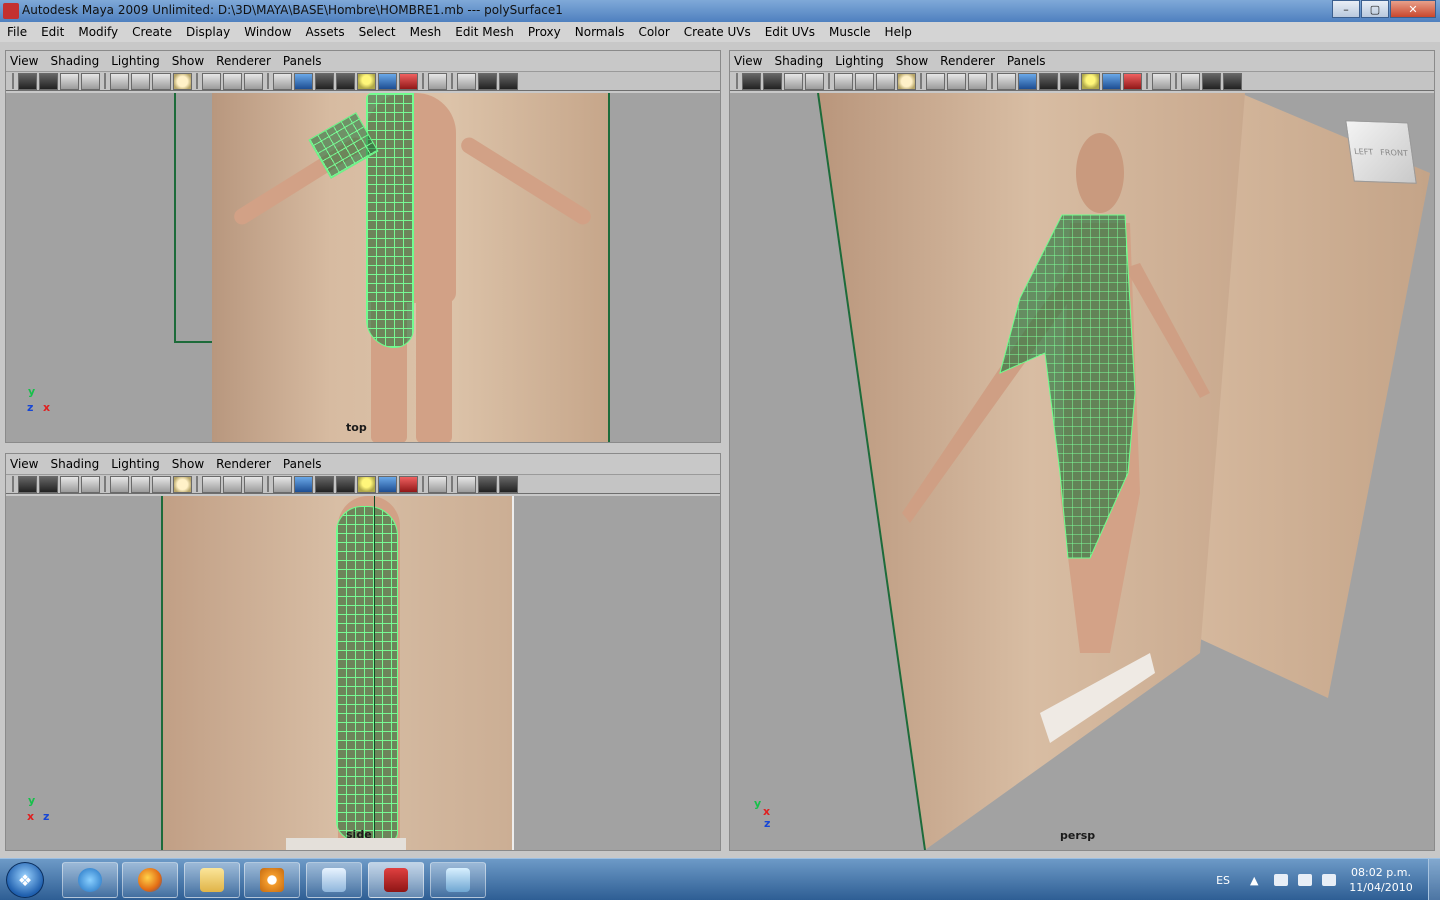  I want to click on isolate-select-icon, so click(1161, 81).